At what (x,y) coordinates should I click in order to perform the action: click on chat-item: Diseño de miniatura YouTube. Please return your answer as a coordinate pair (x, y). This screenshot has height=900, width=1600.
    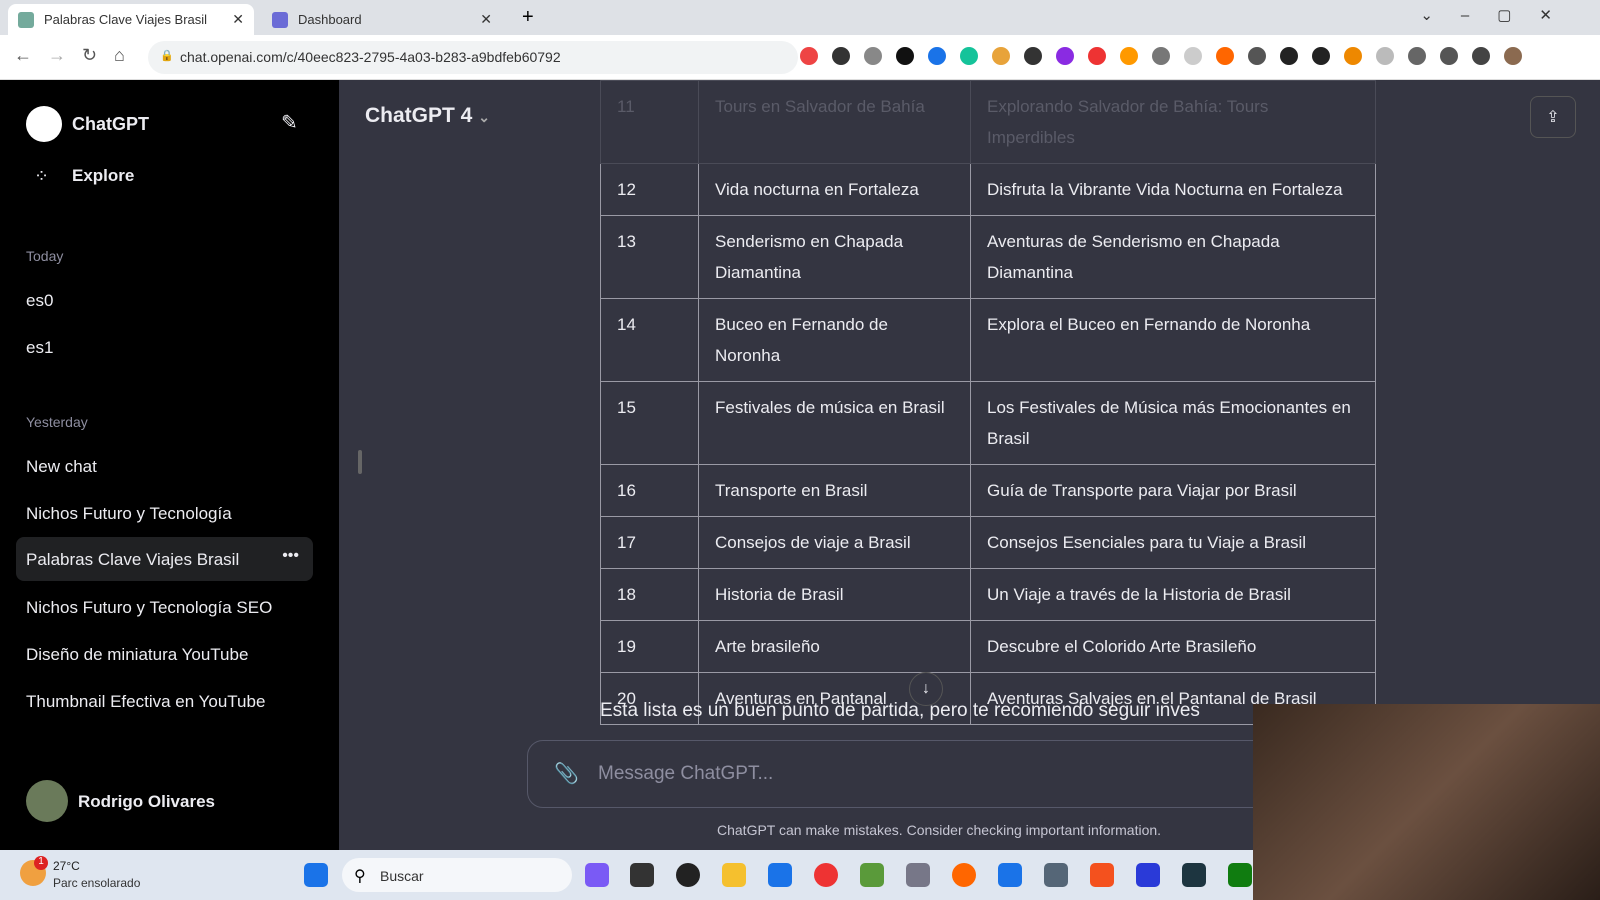
    Looking at the image, I should click on (137, 655).